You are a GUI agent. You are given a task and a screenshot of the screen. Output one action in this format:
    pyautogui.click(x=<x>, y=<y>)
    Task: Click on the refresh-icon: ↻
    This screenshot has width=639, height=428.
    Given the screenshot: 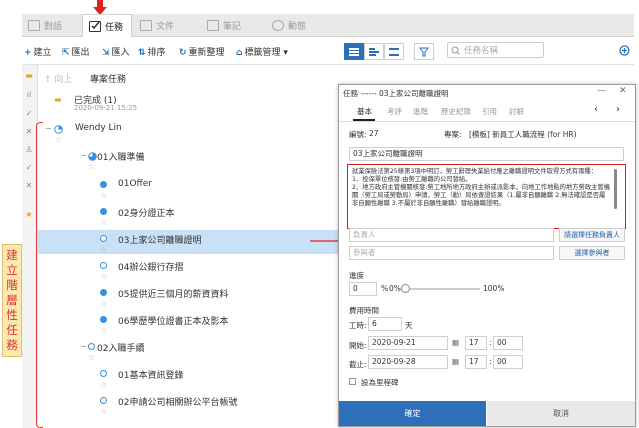 What is the action you would take?
    pyautogui.click(x=183, y=53)
    